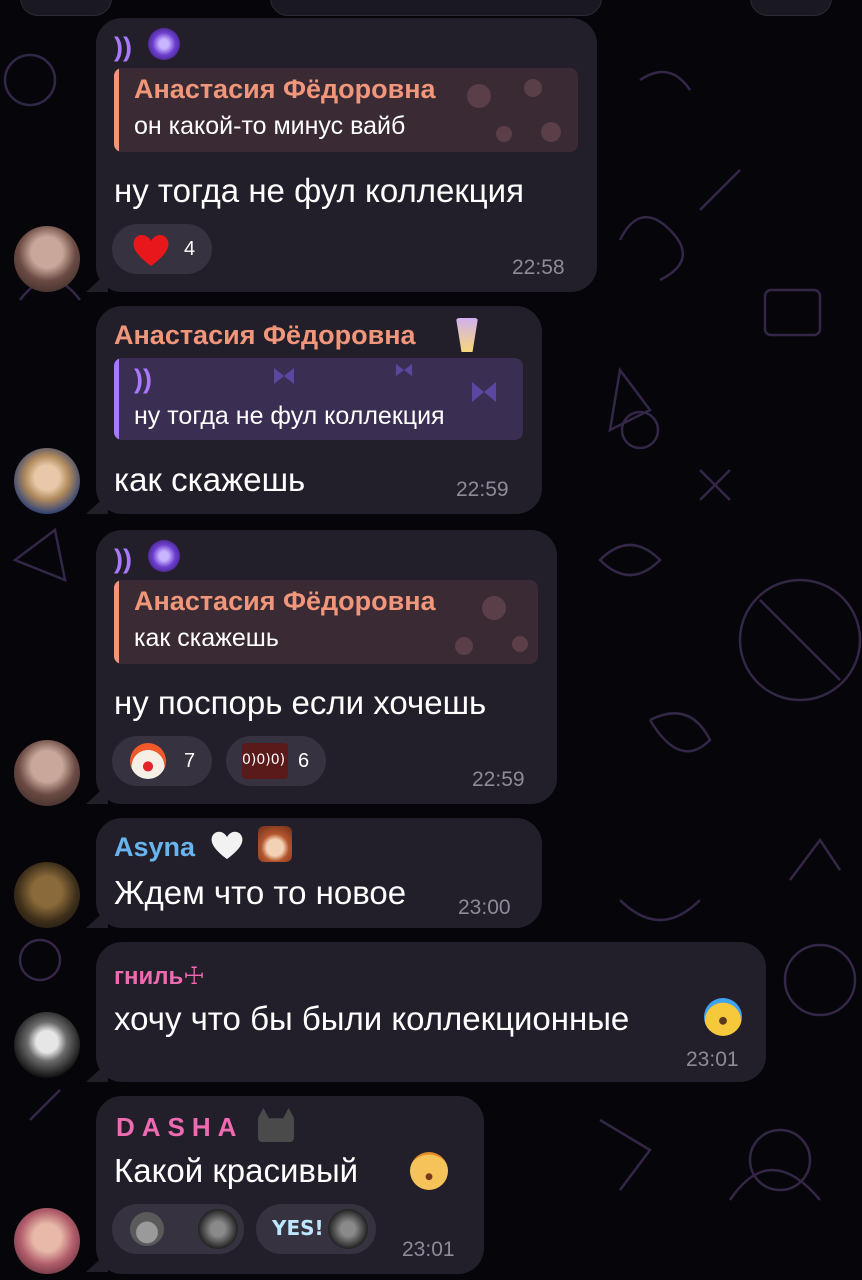 This screenshot has height=1280, width=862. Describe the element at coordinates (190, 249) in the screenshot. I see `reaction-count: 4` at that location.